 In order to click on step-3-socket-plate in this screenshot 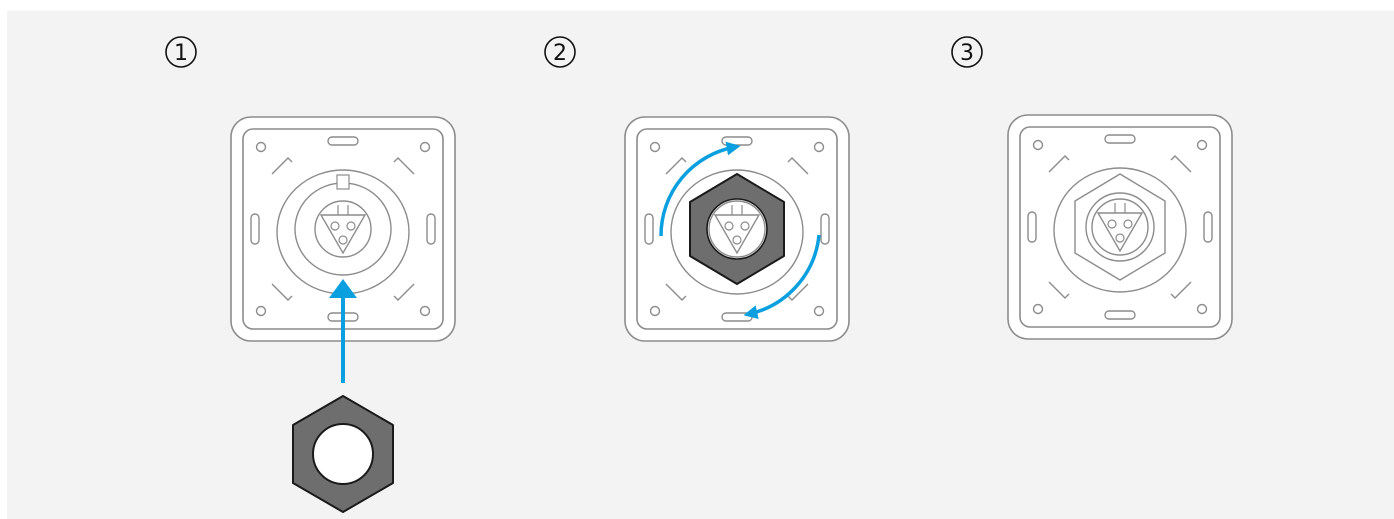, I will do `click(1120, 227)`.